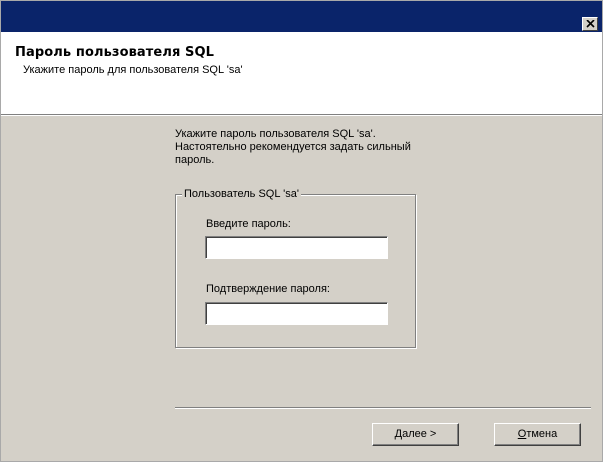  What do you see at coordinates (195, 160) in the screenshot?
I see `description-line: пароль.` at bounding box center [195, 160].